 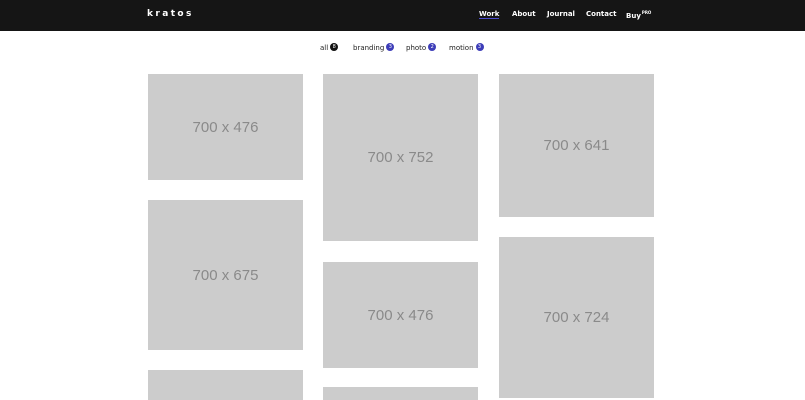 I want to click on nav-item-journal: Journal, so click(x=561, y=14).